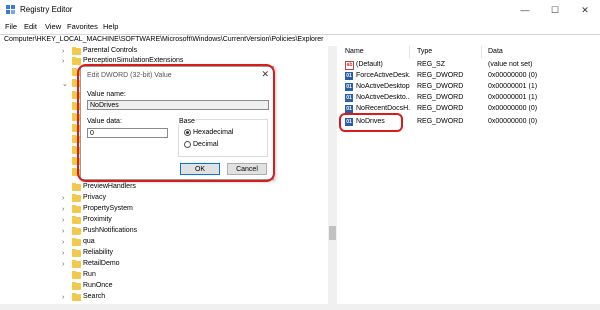 Image resolution: width=600 pixels, height=310 pixels. I want to click on tree-item-label: PropertySystem, so click(108, 208).